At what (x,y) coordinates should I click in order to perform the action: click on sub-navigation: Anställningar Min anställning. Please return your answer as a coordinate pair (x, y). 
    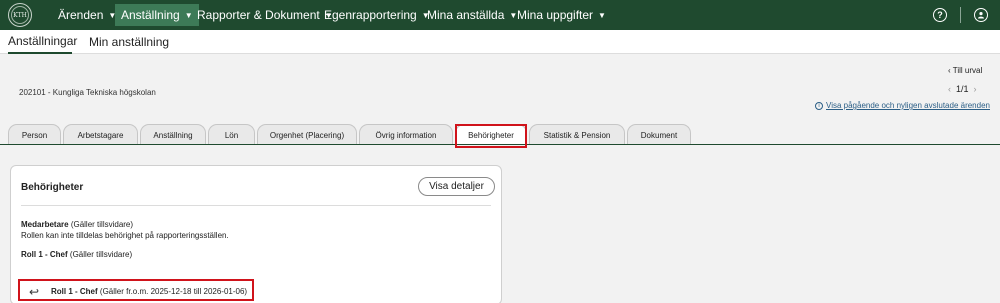
    Looking at the image, I should click on (500, 42).